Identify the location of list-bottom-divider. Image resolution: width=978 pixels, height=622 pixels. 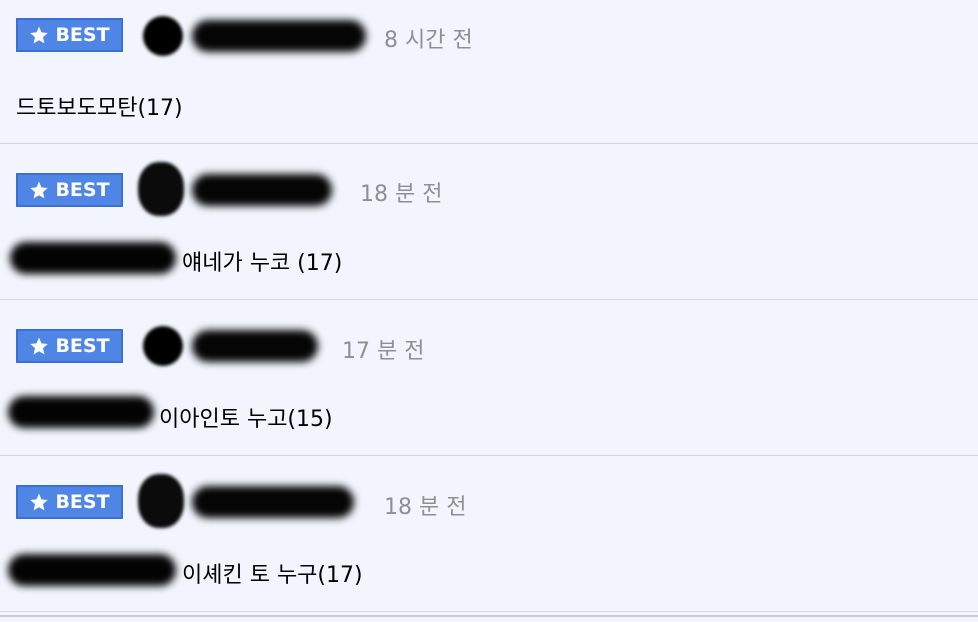
(489, 616).